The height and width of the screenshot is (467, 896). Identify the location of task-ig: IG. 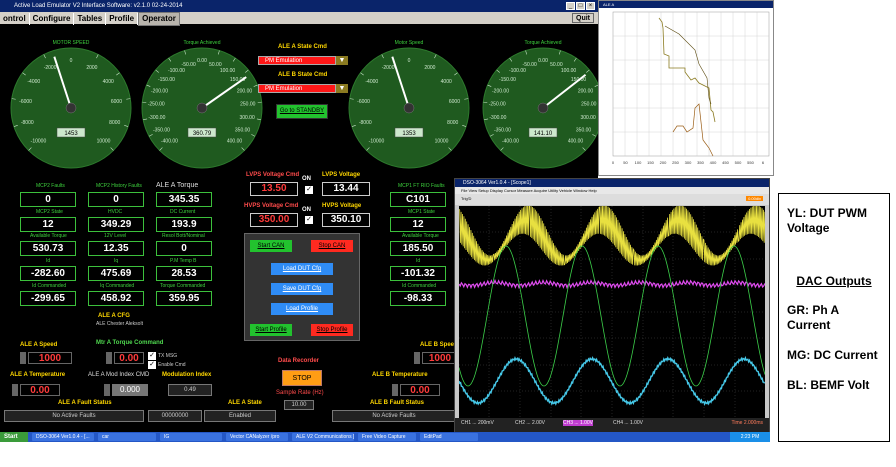
(191, 437).